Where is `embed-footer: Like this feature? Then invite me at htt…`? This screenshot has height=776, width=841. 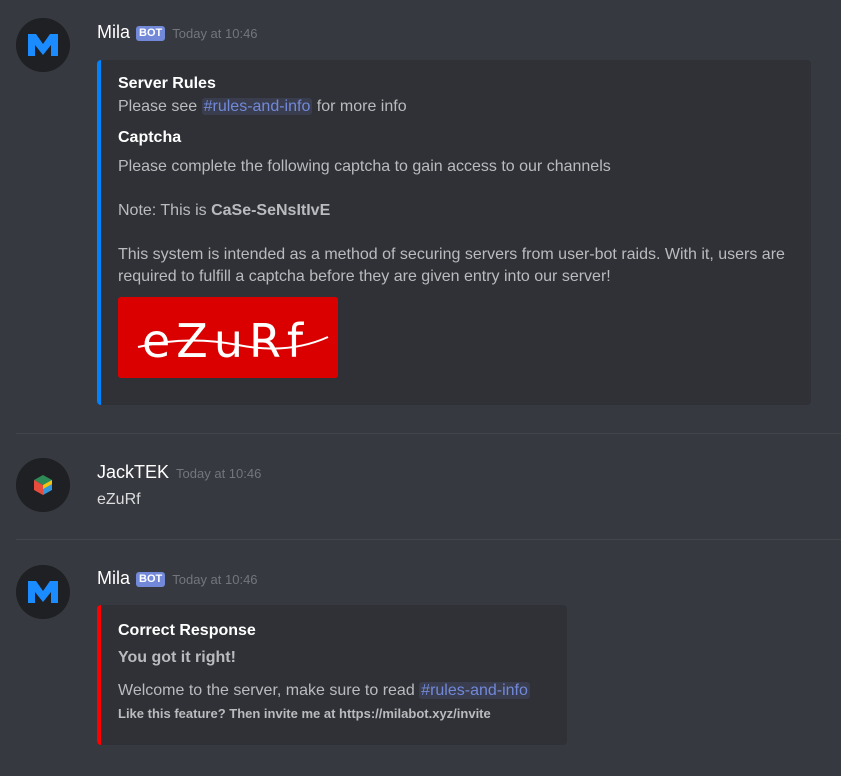
embed-footer: Like this feature? Then invite me at htt… is located at coordinates (304, 713).